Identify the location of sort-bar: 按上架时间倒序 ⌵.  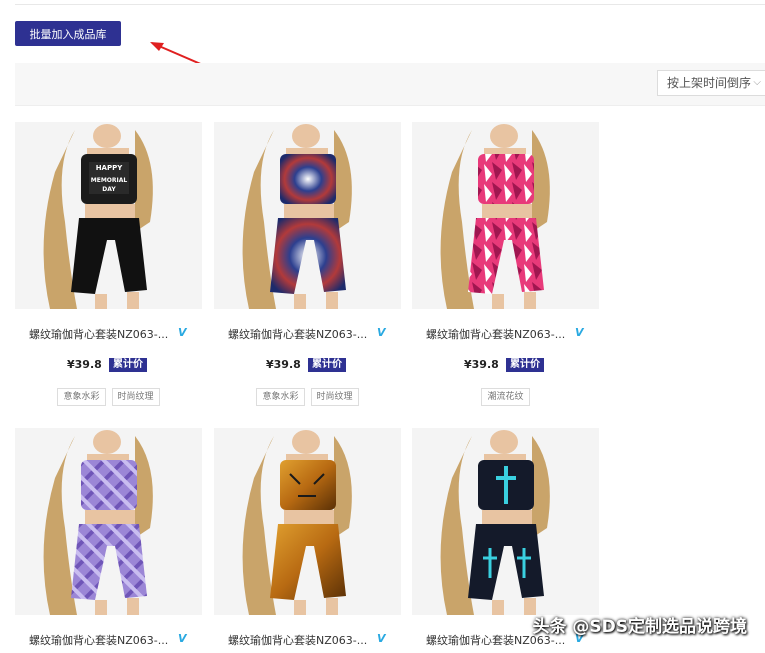
(390, 84).